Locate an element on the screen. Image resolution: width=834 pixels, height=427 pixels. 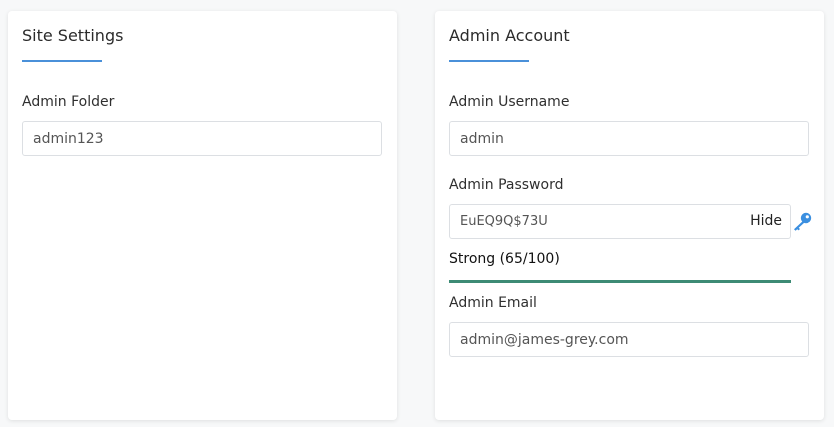
admin-password-field: Hide is located at coordinates (620, 221).